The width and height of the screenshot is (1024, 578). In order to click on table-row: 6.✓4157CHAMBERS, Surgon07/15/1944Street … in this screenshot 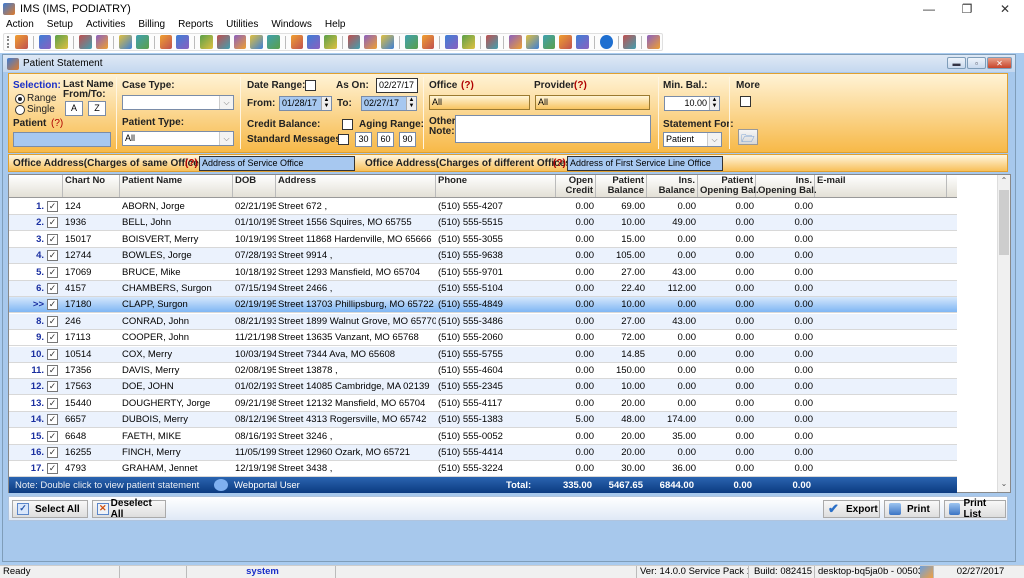, I will do `click(483, 289)`.